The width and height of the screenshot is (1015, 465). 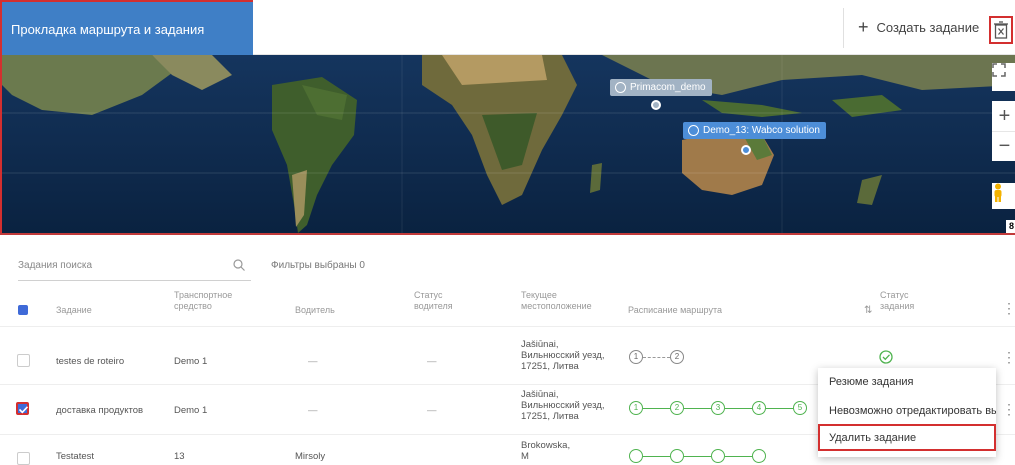 I want to click on col-header-vehicle: Транспортное средство, so click(x=203, y=301).